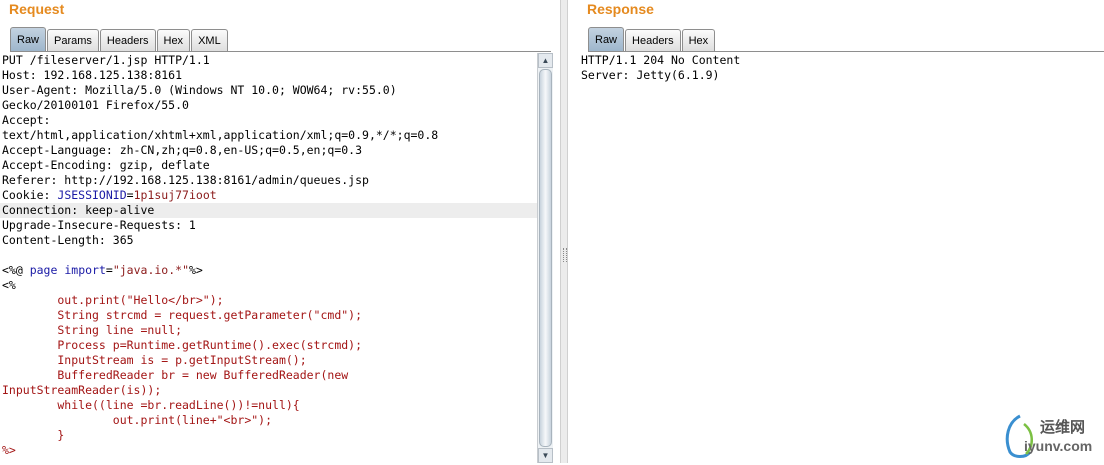 Image resolution: width=1104 pixels, height=465 pixels. What do you see at coordinates (92, 75) in the screenshot?
I see `request-line: Host: 192.168.125.138:8161` at bounding box center [92, 75].